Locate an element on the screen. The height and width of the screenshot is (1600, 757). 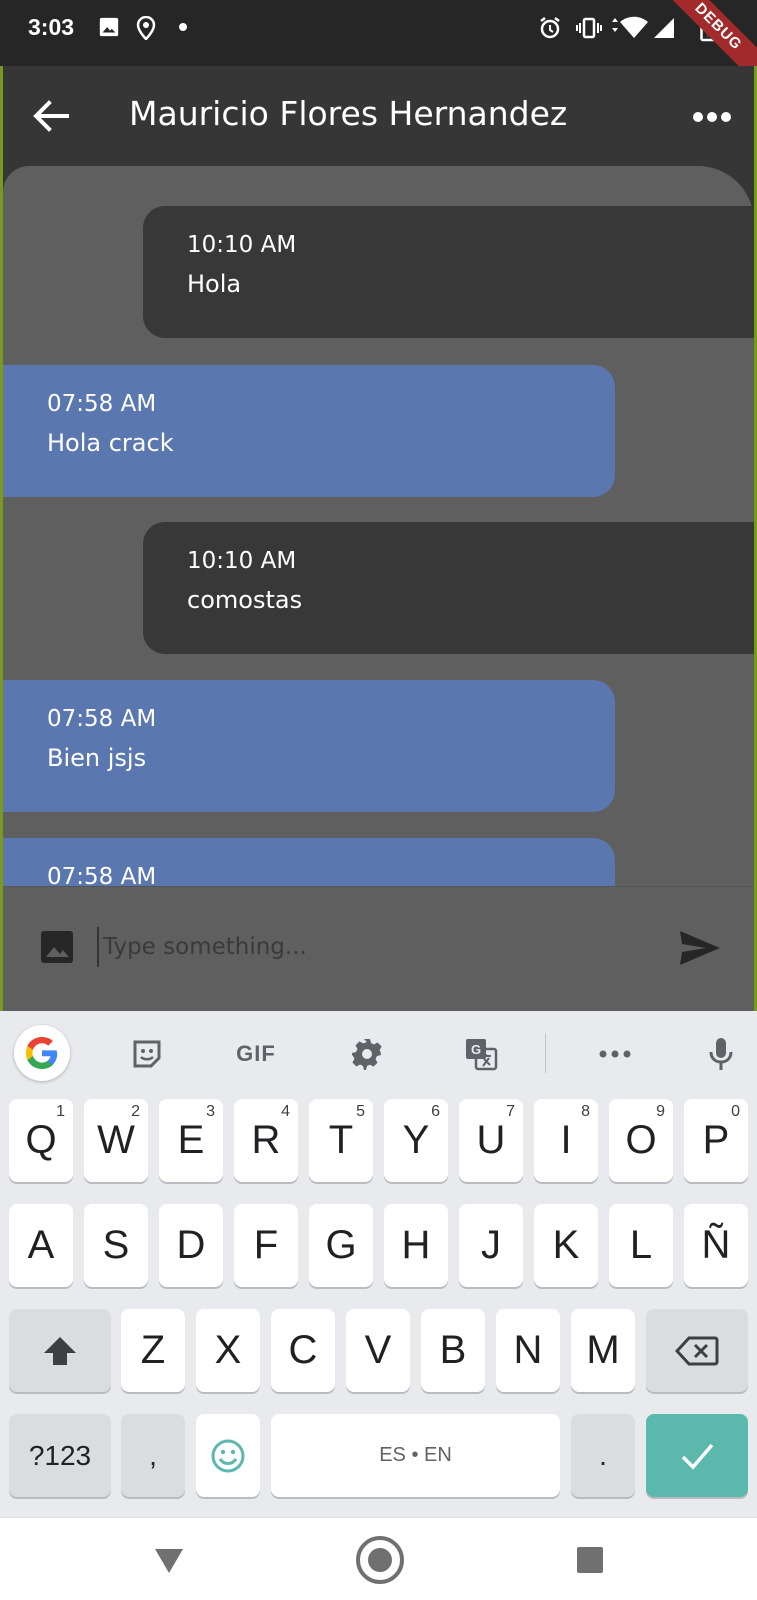
emoji-icon is located at coordinates (228, 1455).